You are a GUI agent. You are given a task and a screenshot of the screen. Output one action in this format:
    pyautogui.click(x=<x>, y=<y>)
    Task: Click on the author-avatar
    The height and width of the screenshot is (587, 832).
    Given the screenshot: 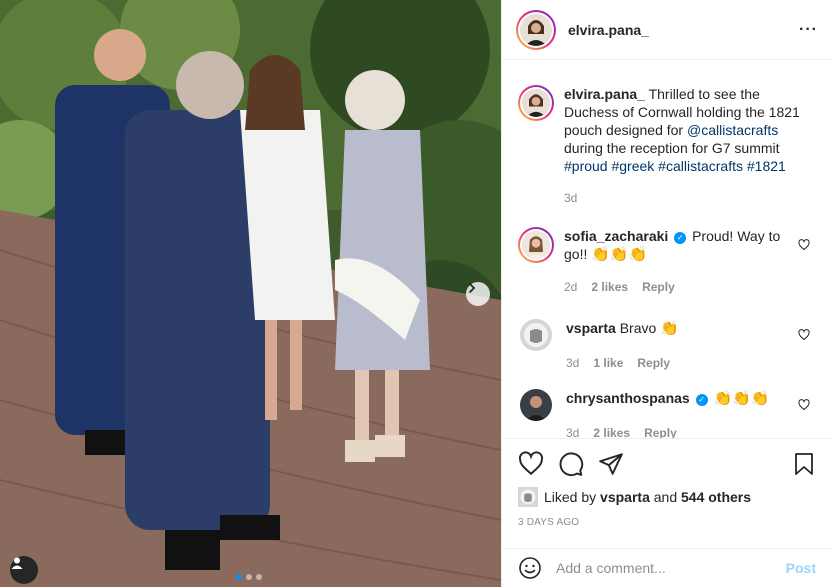 What is the action you would take?
    pyautogui.click(x=536, y=29)
    